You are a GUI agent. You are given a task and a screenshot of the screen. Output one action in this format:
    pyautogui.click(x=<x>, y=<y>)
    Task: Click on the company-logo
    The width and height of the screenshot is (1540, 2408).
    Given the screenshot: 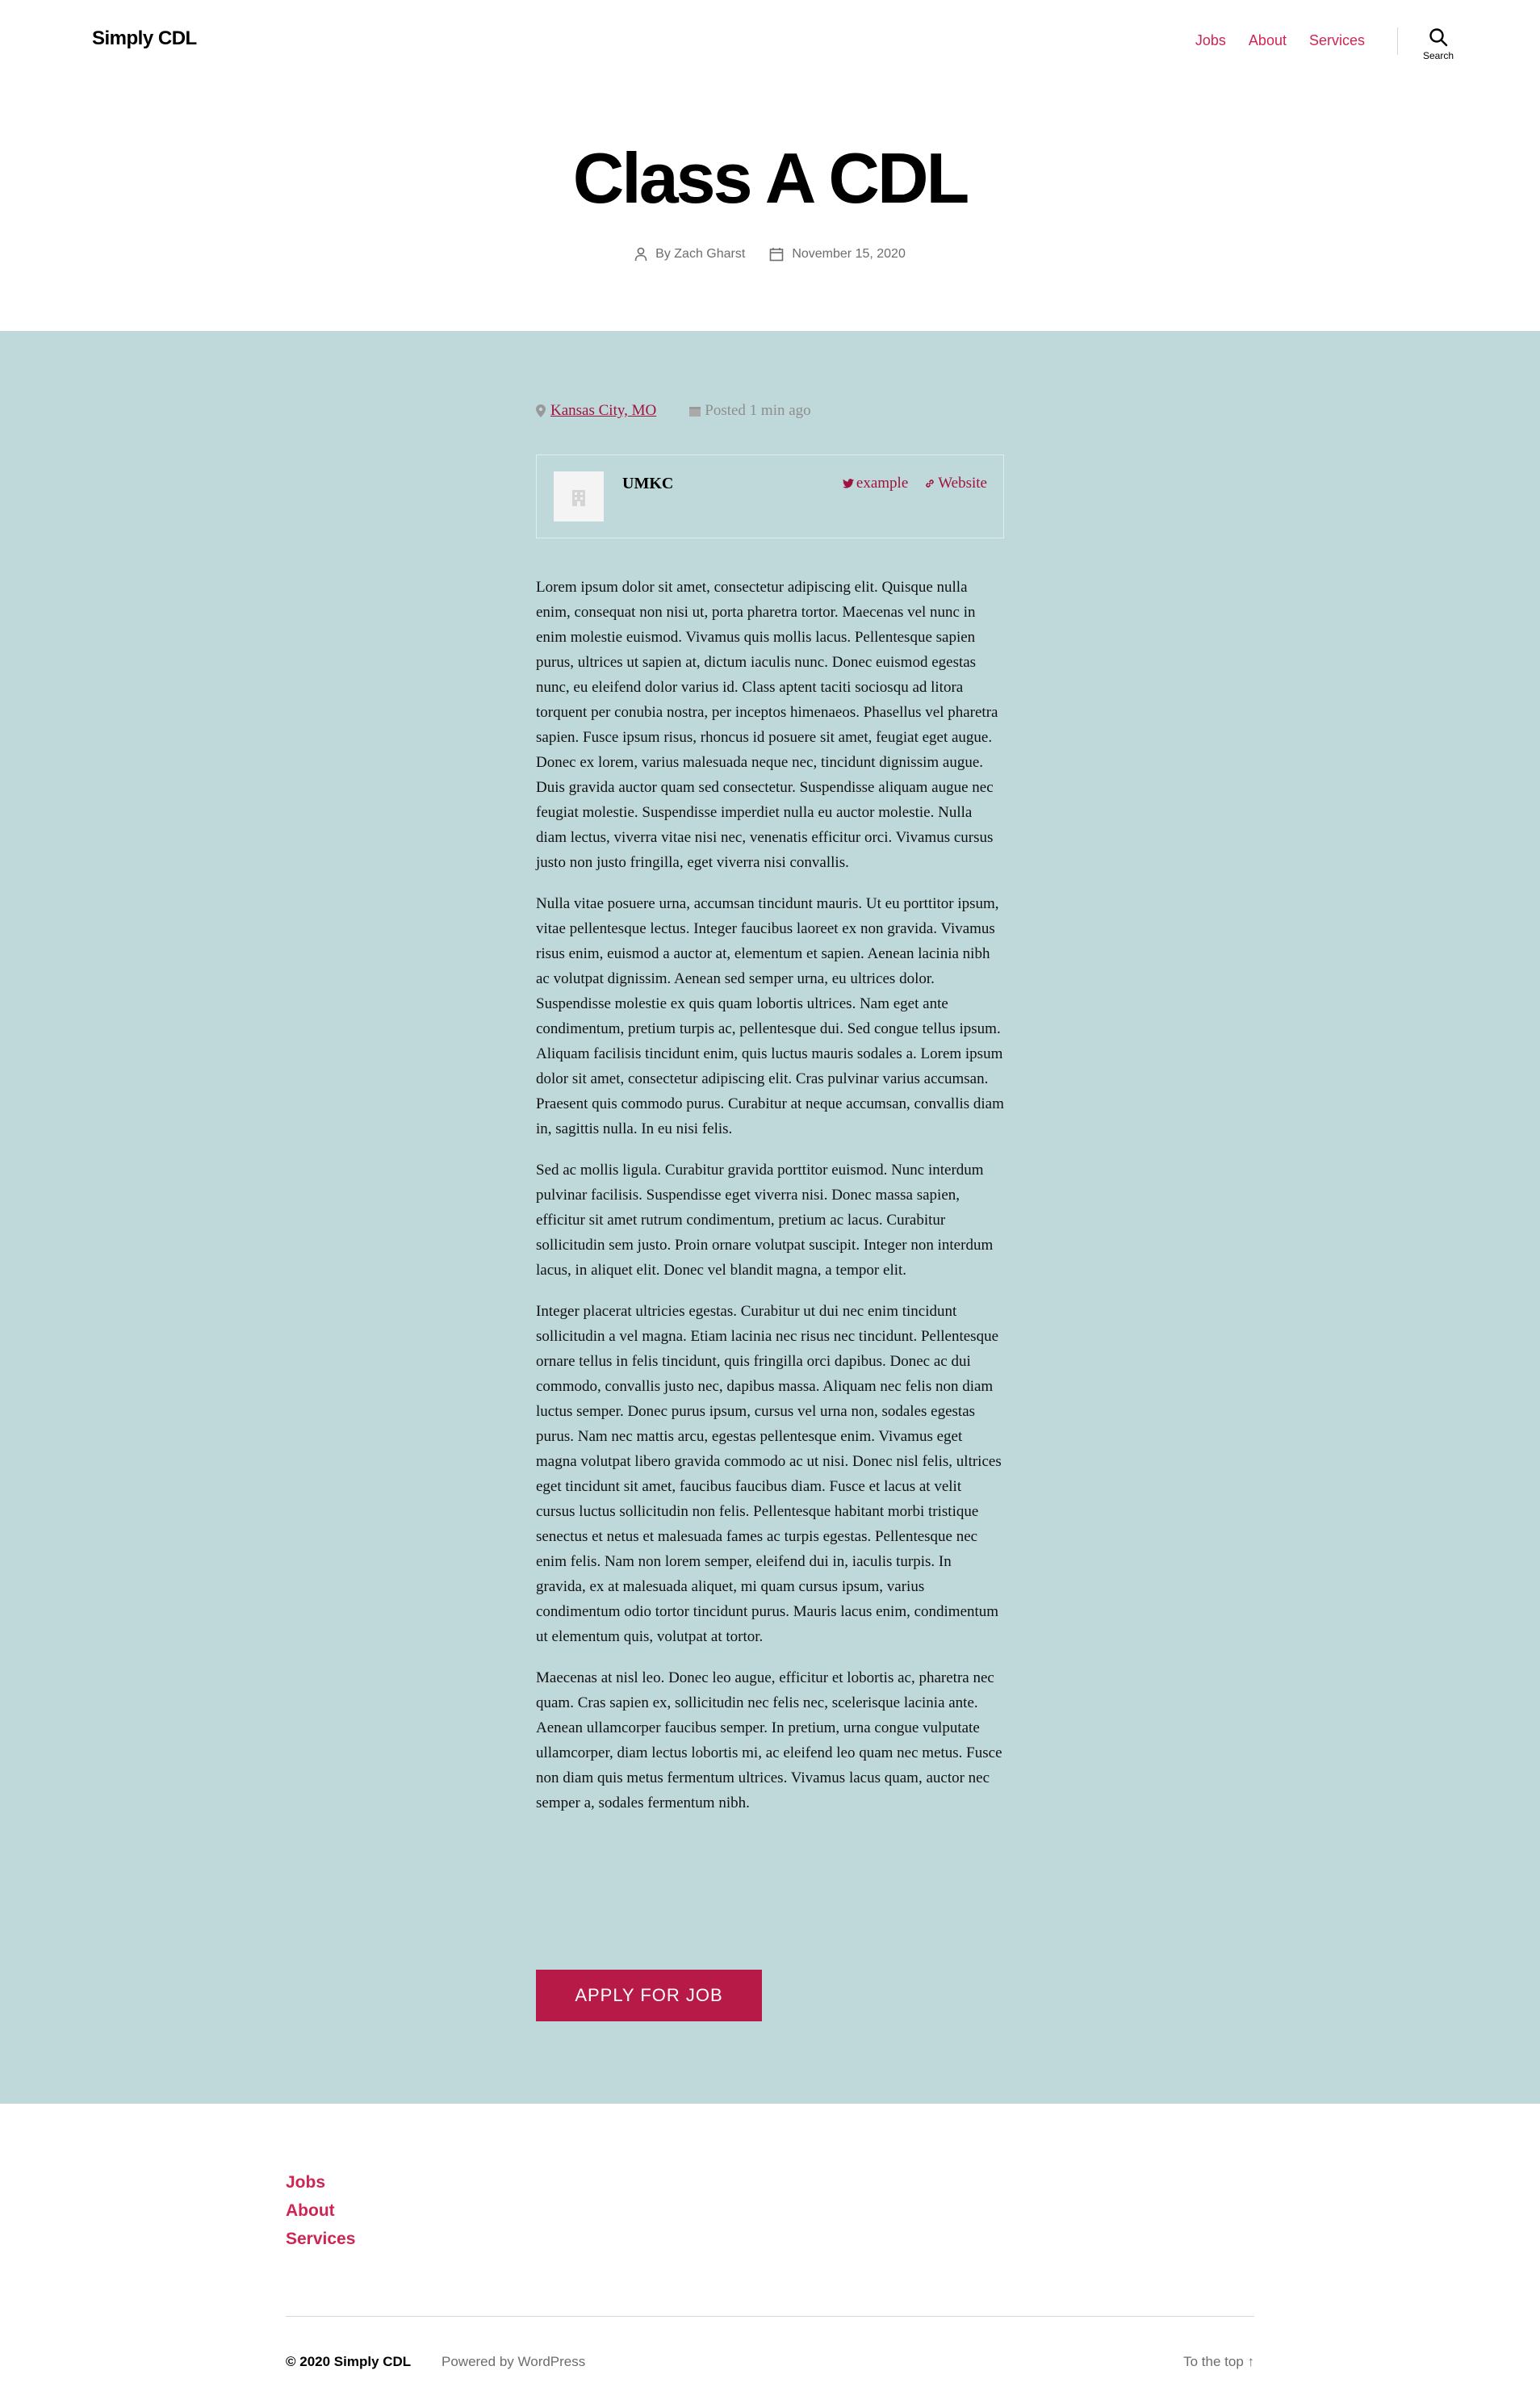 What is the action you would take?
    pyautogui.click(x=579, y=496)
    